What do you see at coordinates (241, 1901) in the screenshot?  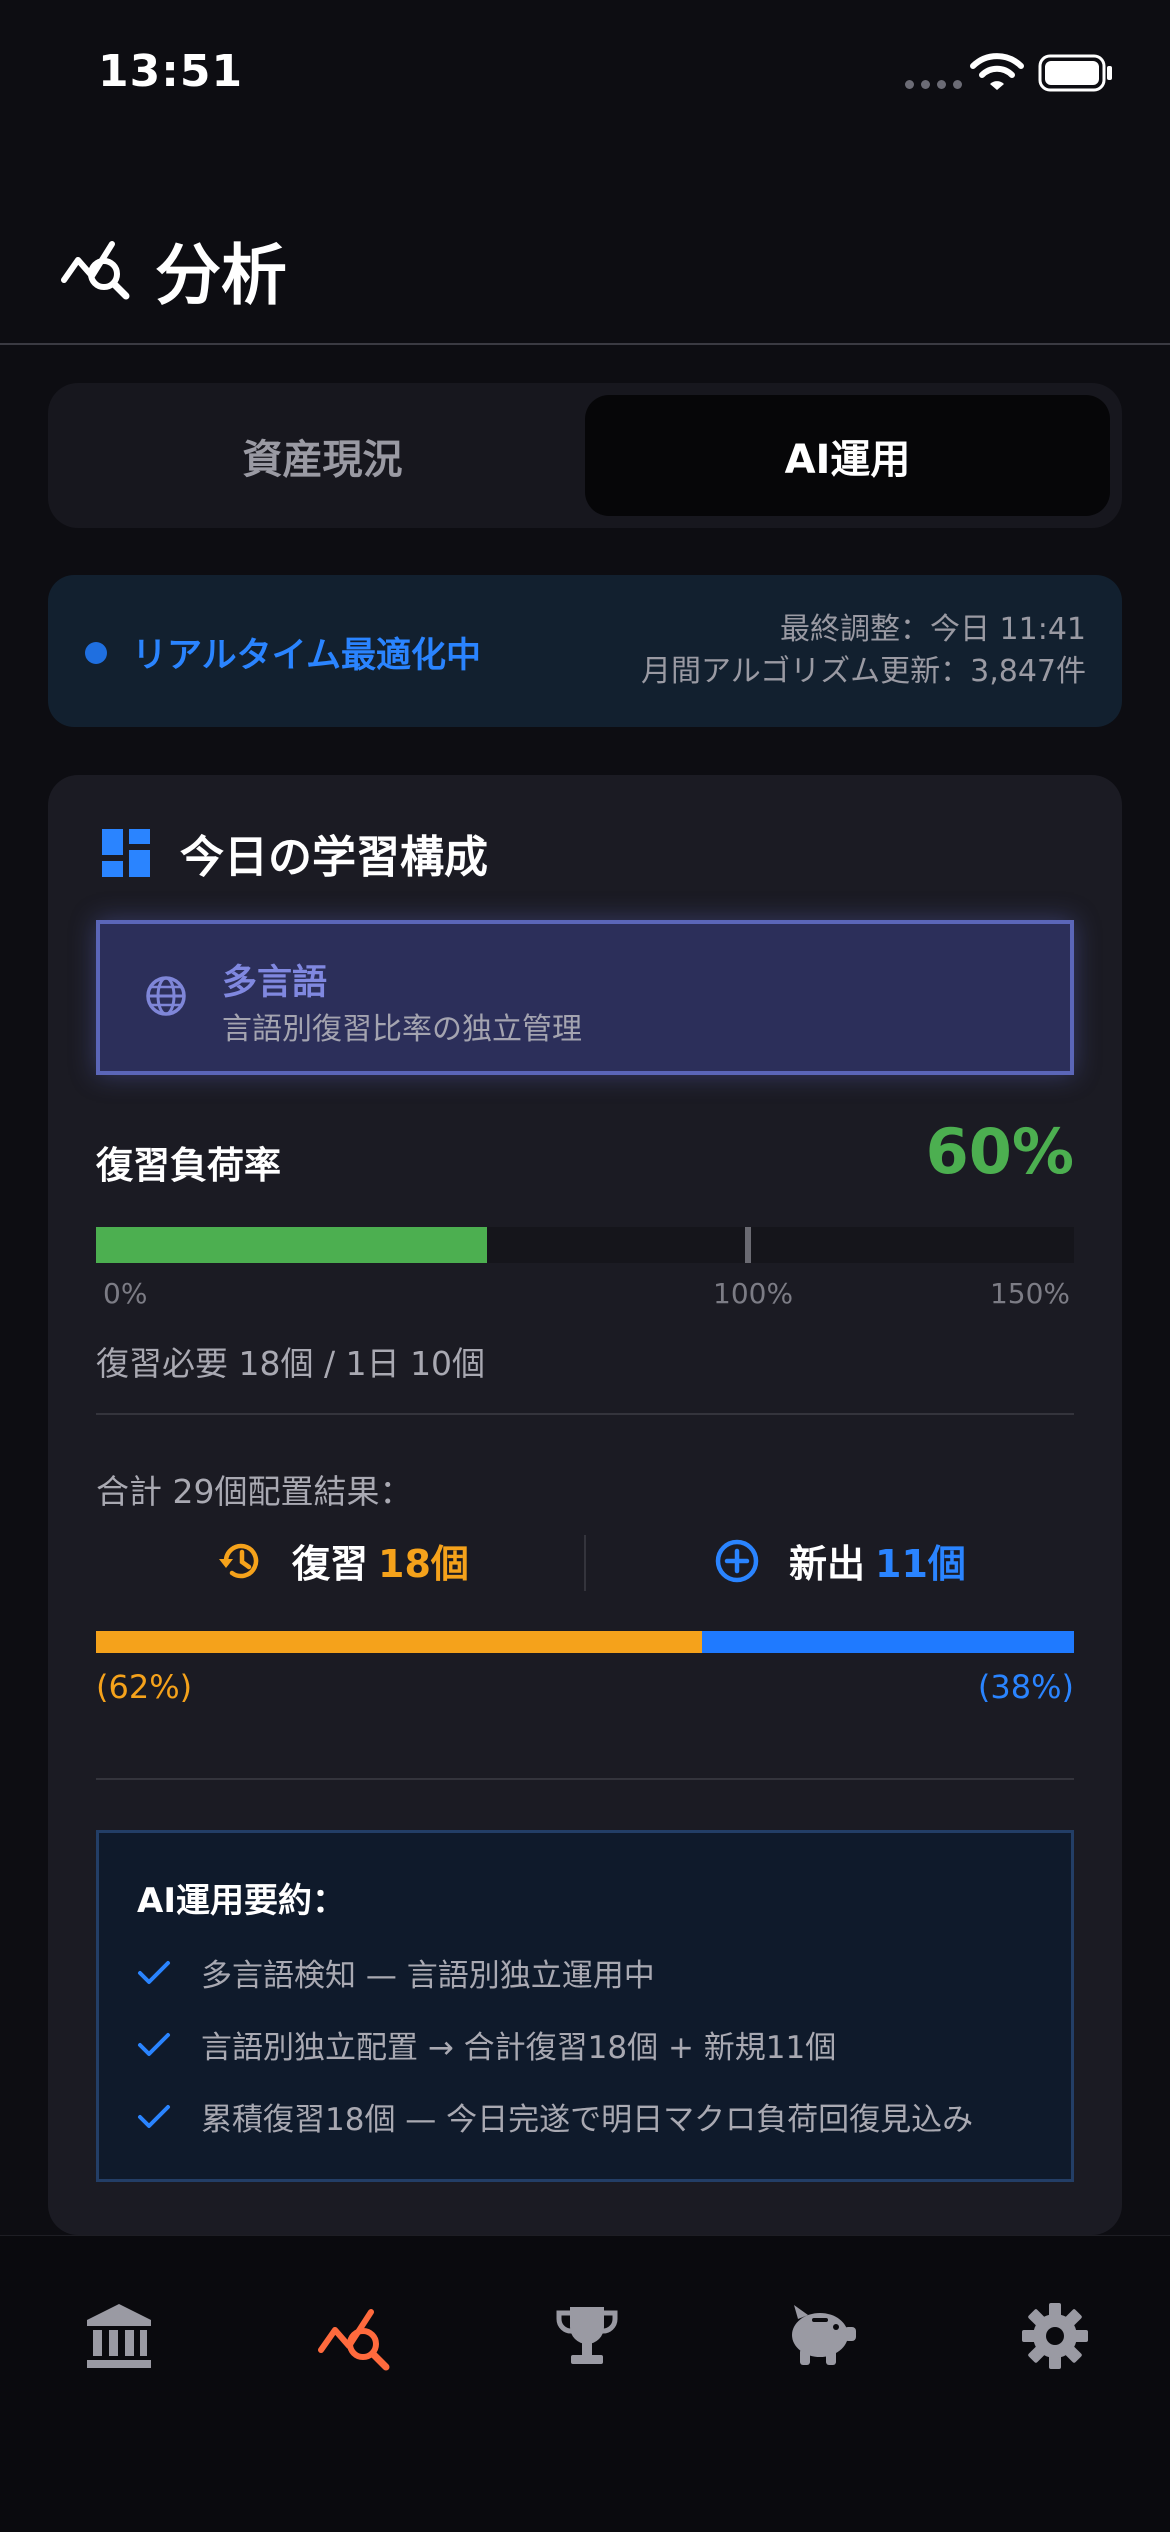 I see `summary-title: AI運用要約：` at bounding box center [241, 1901].